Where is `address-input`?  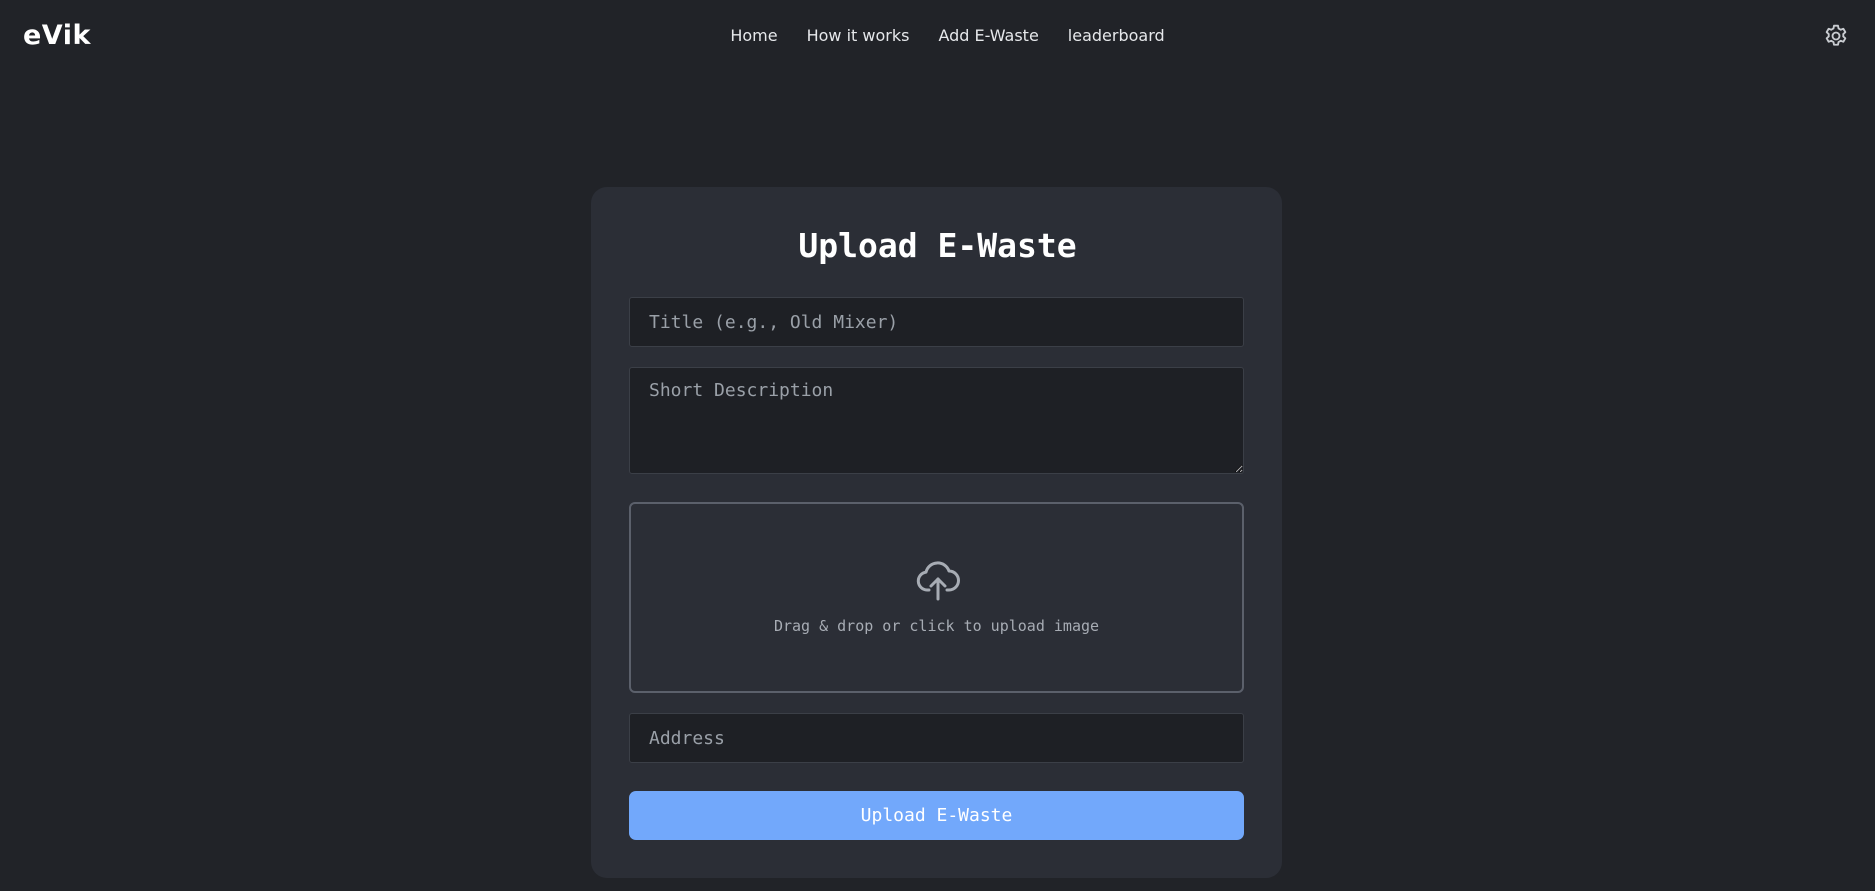
address-input is located at coordinates (936, 738).